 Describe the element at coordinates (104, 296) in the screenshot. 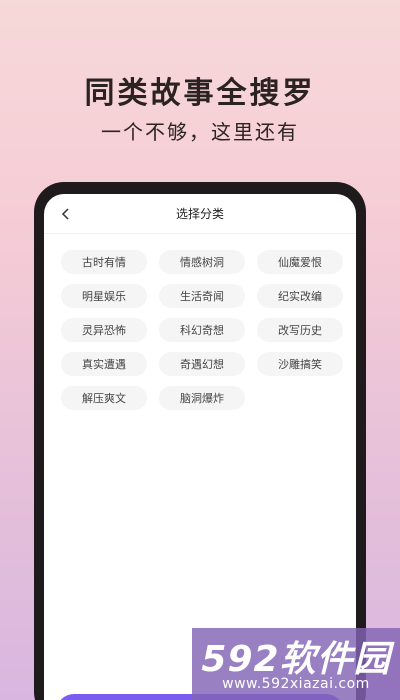

I see `category-tag: 明星娱乐` at that location.